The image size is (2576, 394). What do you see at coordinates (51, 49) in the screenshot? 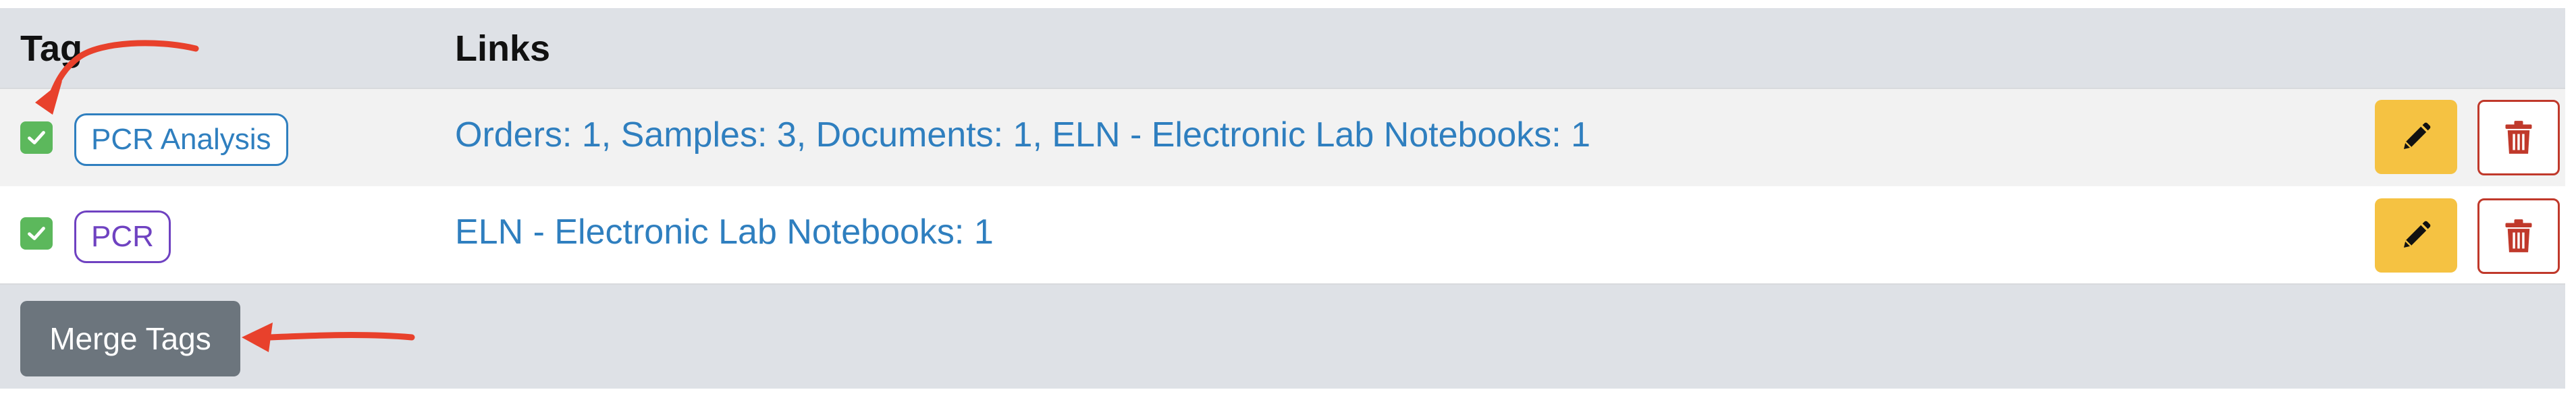
I see `column-header-tag: Tag` at bounding box center [51, 49].